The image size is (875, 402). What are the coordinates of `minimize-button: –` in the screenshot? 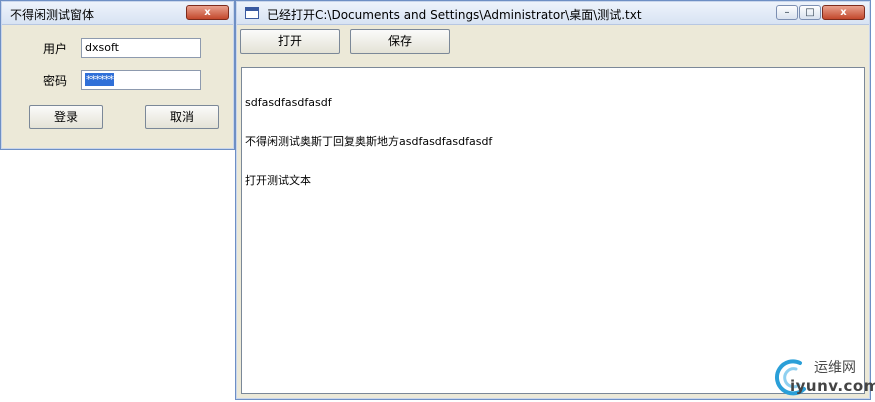 It's located at (787, 12).